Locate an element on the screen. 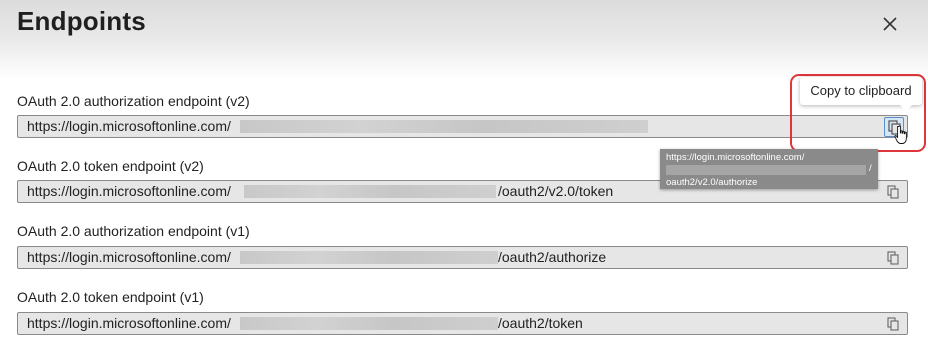 This screenshot has width=928, height=343. copy-button-token-v1 is located at coordinates (893, 323).